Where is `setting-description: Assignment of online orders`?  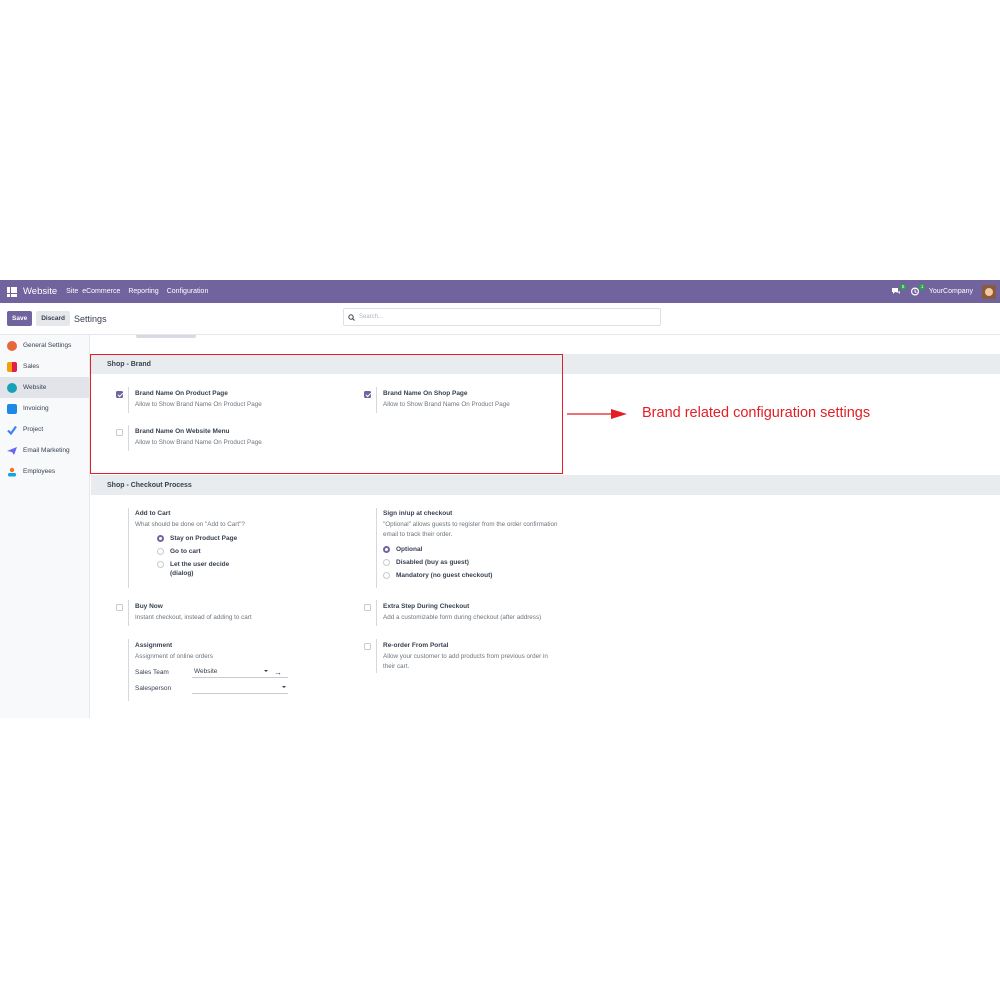 setting-description: Assignment of online orders is located at coordinates (174, 656).